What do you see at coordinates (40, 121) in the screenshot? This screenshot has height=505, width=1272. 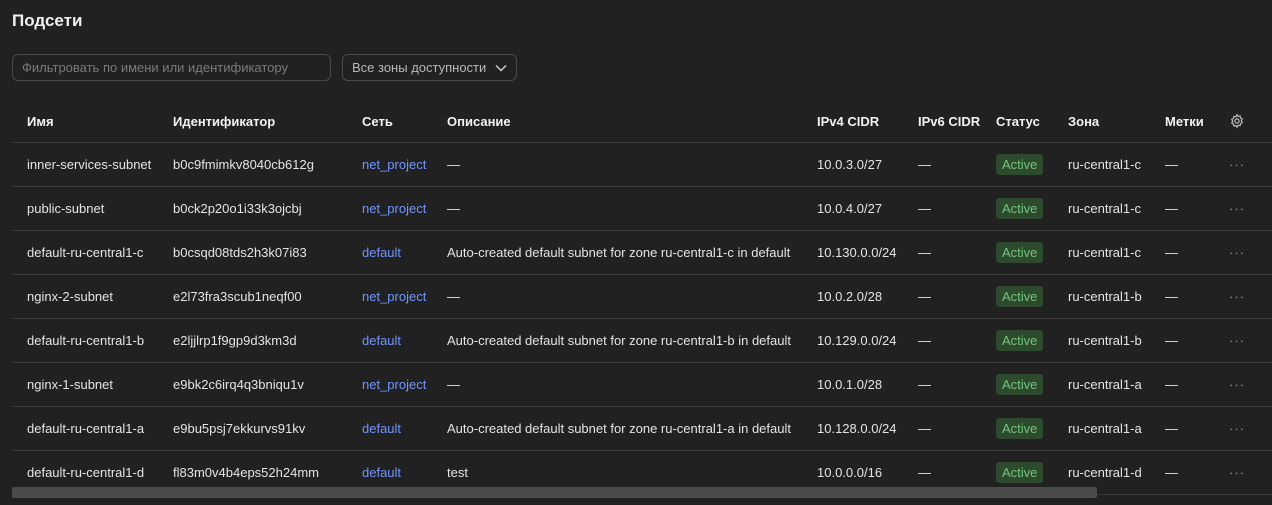 I see `column-header-name: Имя` at bounding box center [40, 121].